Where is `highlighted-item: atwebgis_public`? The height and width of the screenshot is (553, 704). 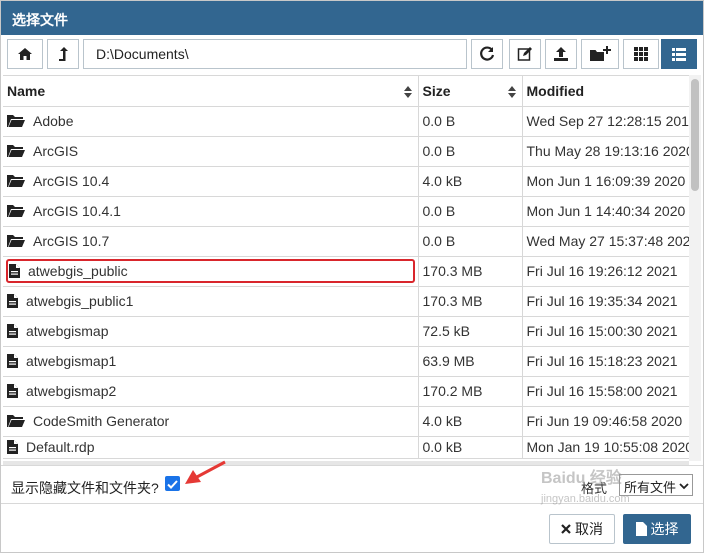 highlighted-item: atwebgis_public is located at coordinates (210, 271).